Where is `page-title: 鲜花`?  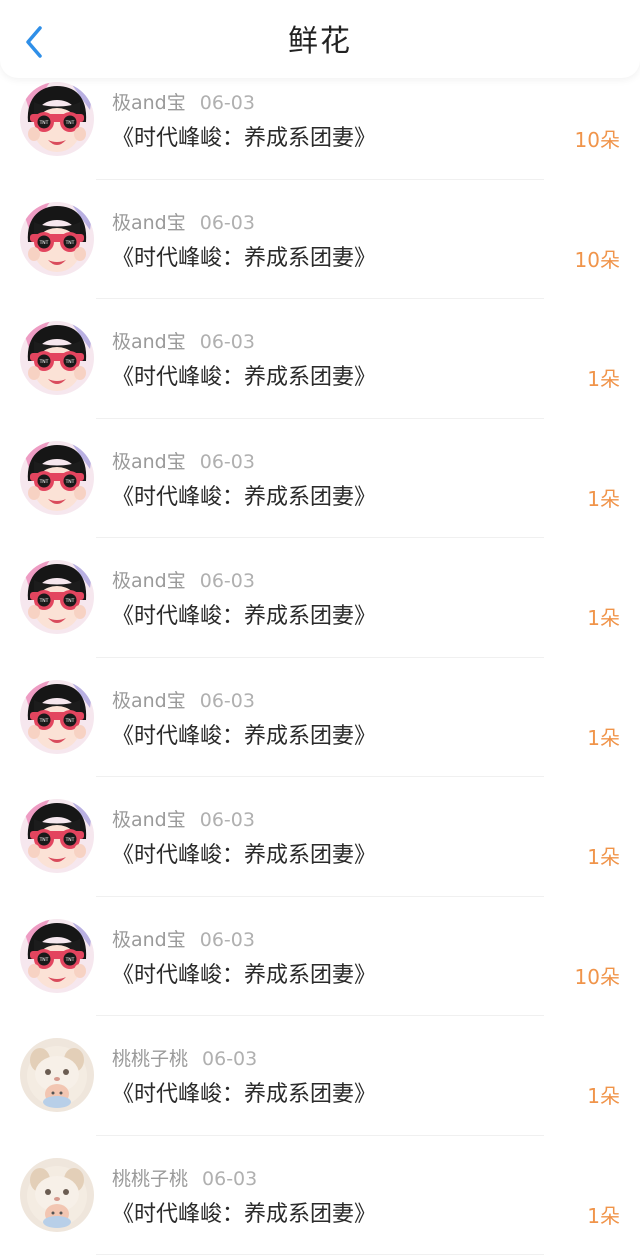
page-title: 鲜花 is located at coordinates (320, 42).